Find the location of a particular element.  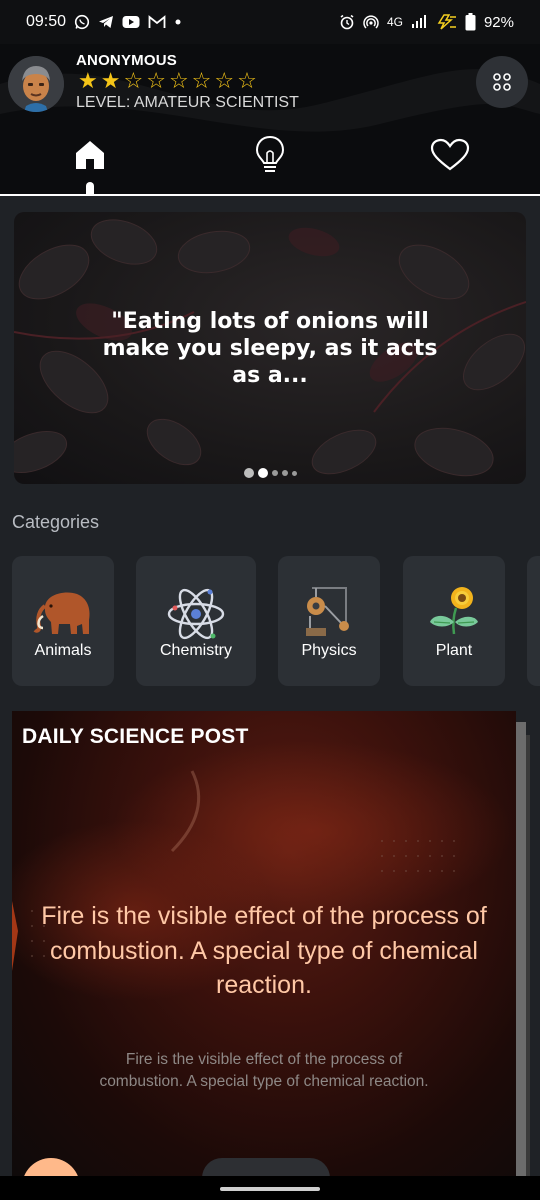

category-label: Animals is located at coordinates (63, 650).